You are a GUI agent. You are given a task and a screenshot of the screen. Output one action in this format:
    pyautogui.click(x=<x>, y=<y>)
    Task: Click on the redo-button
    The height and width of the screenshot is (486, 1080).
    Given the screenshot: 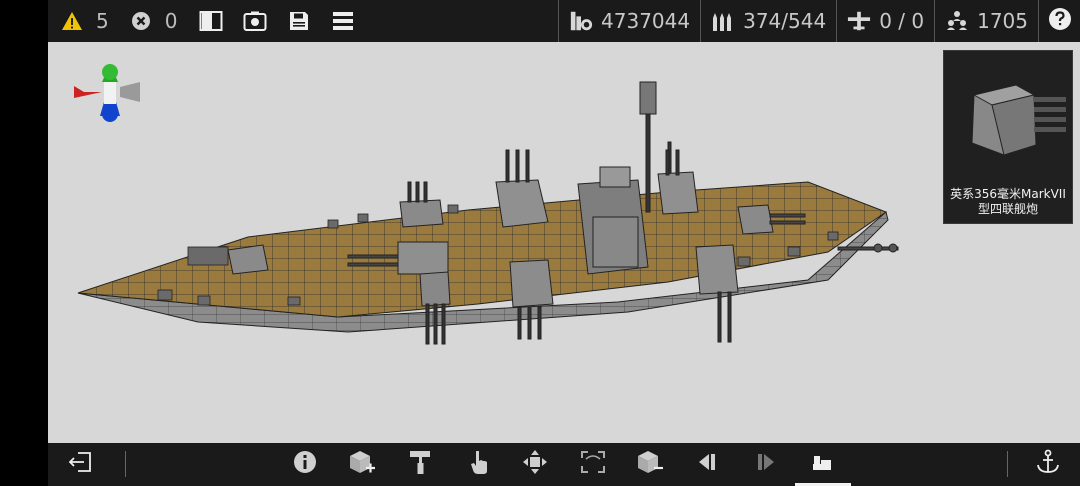 What is the action you would take?
    pyautogui.click(x=765, y=464)
    